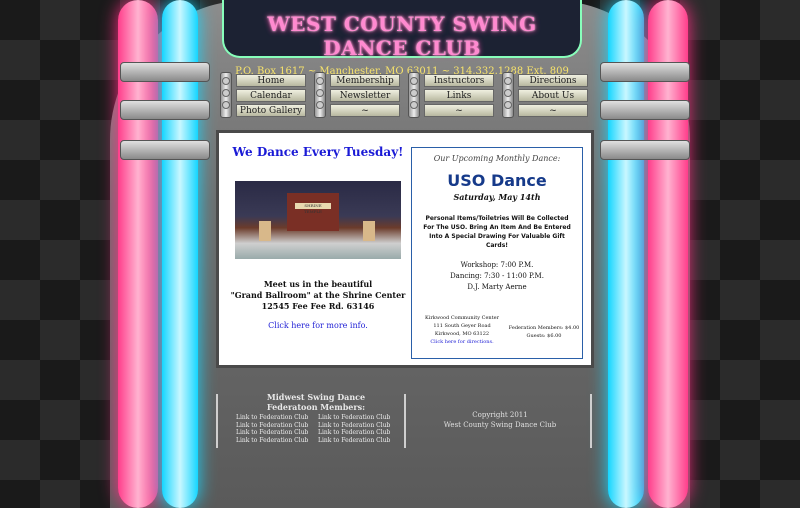  Describe the element at coordinates (271, 110) in the screenshot. I see `nav-photo-gallery: Photo Gallery` at that location.